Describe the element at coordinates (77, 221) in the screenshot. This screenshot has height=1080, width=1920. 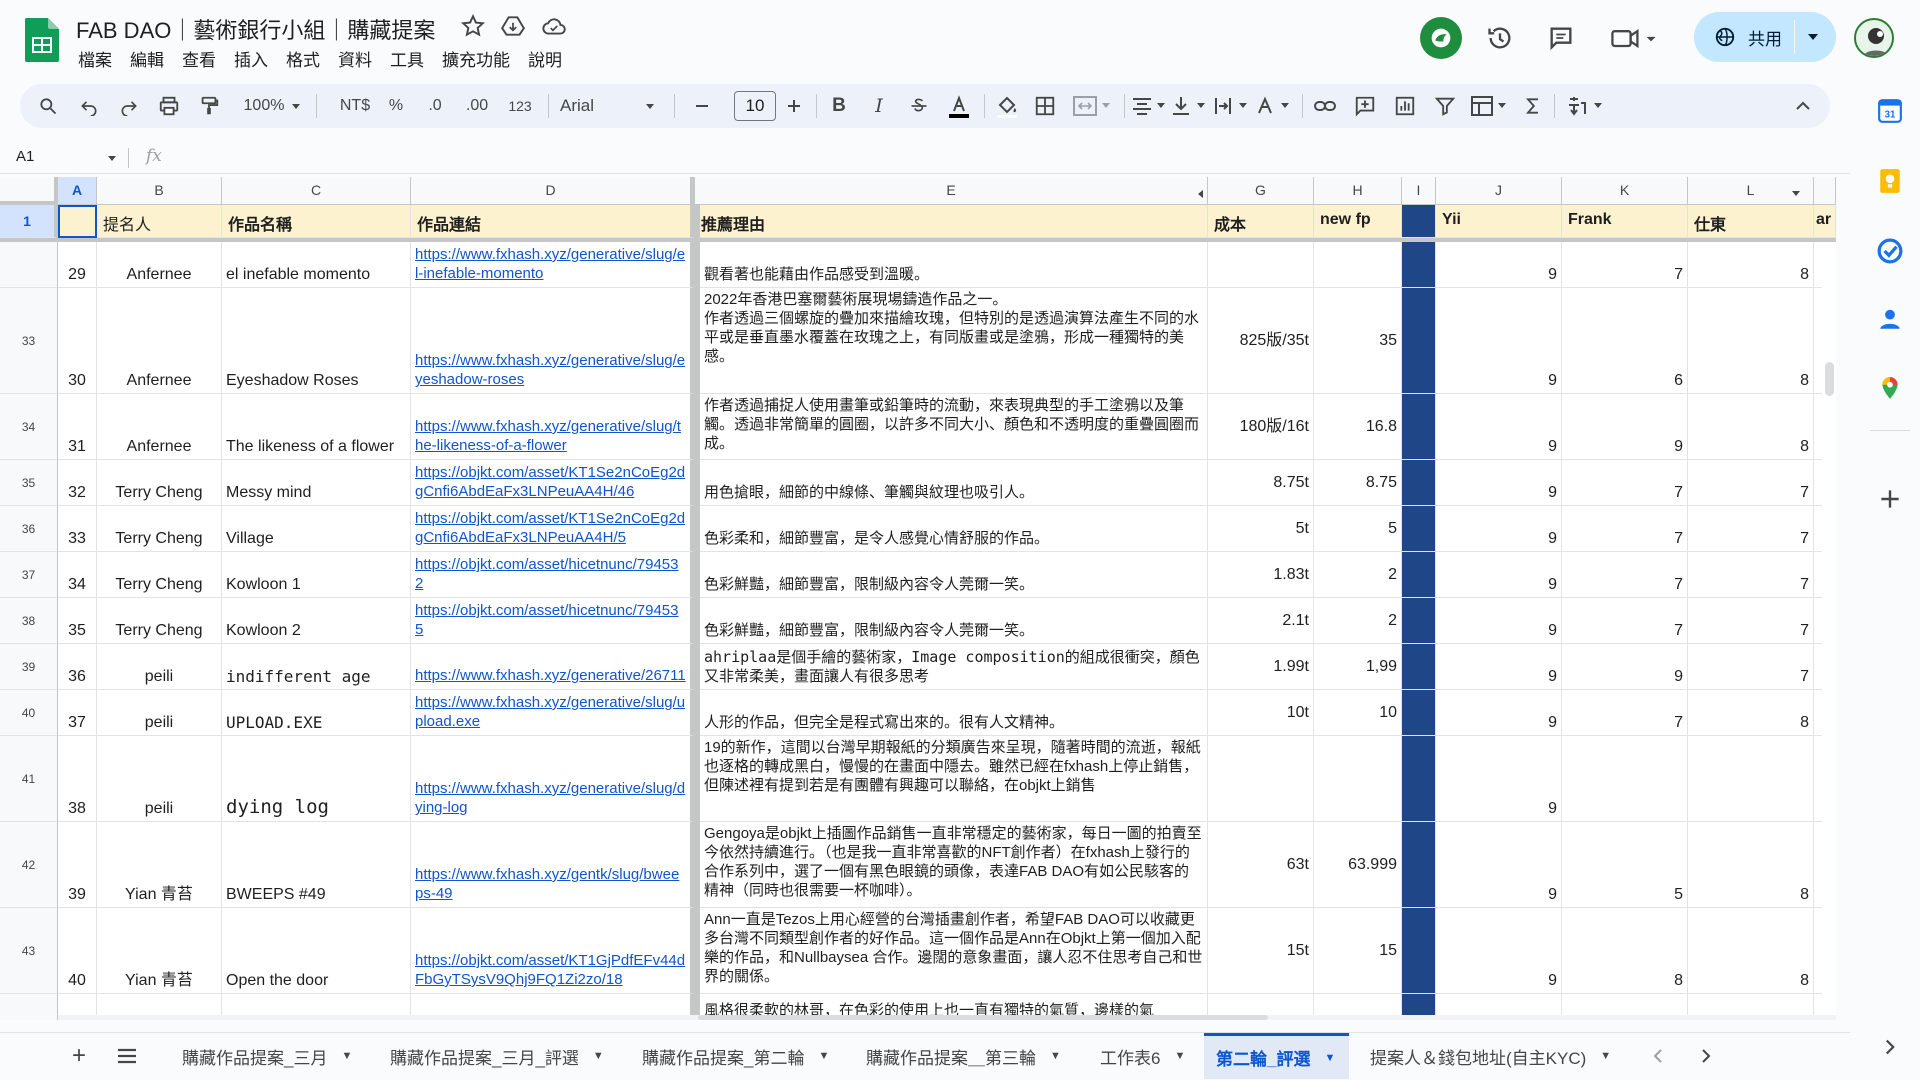
I see `active-cell-a1` at that location.